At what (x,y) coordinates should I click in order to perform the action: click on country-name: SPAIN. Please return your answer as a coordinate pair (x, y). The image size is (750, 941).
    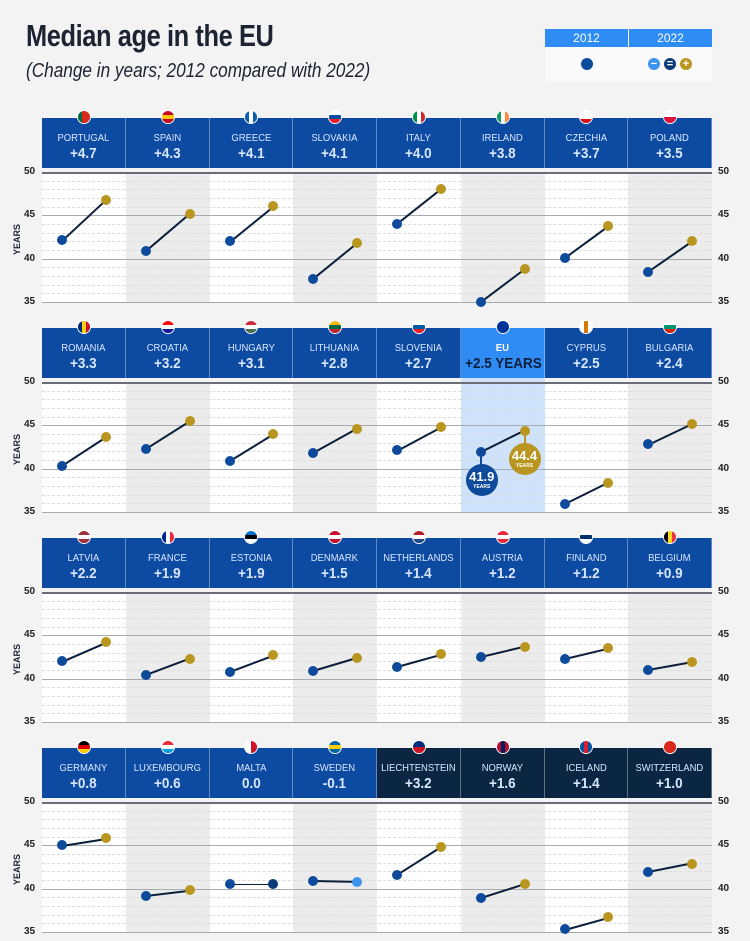
    Looking at the image, I should click on (167, 138).